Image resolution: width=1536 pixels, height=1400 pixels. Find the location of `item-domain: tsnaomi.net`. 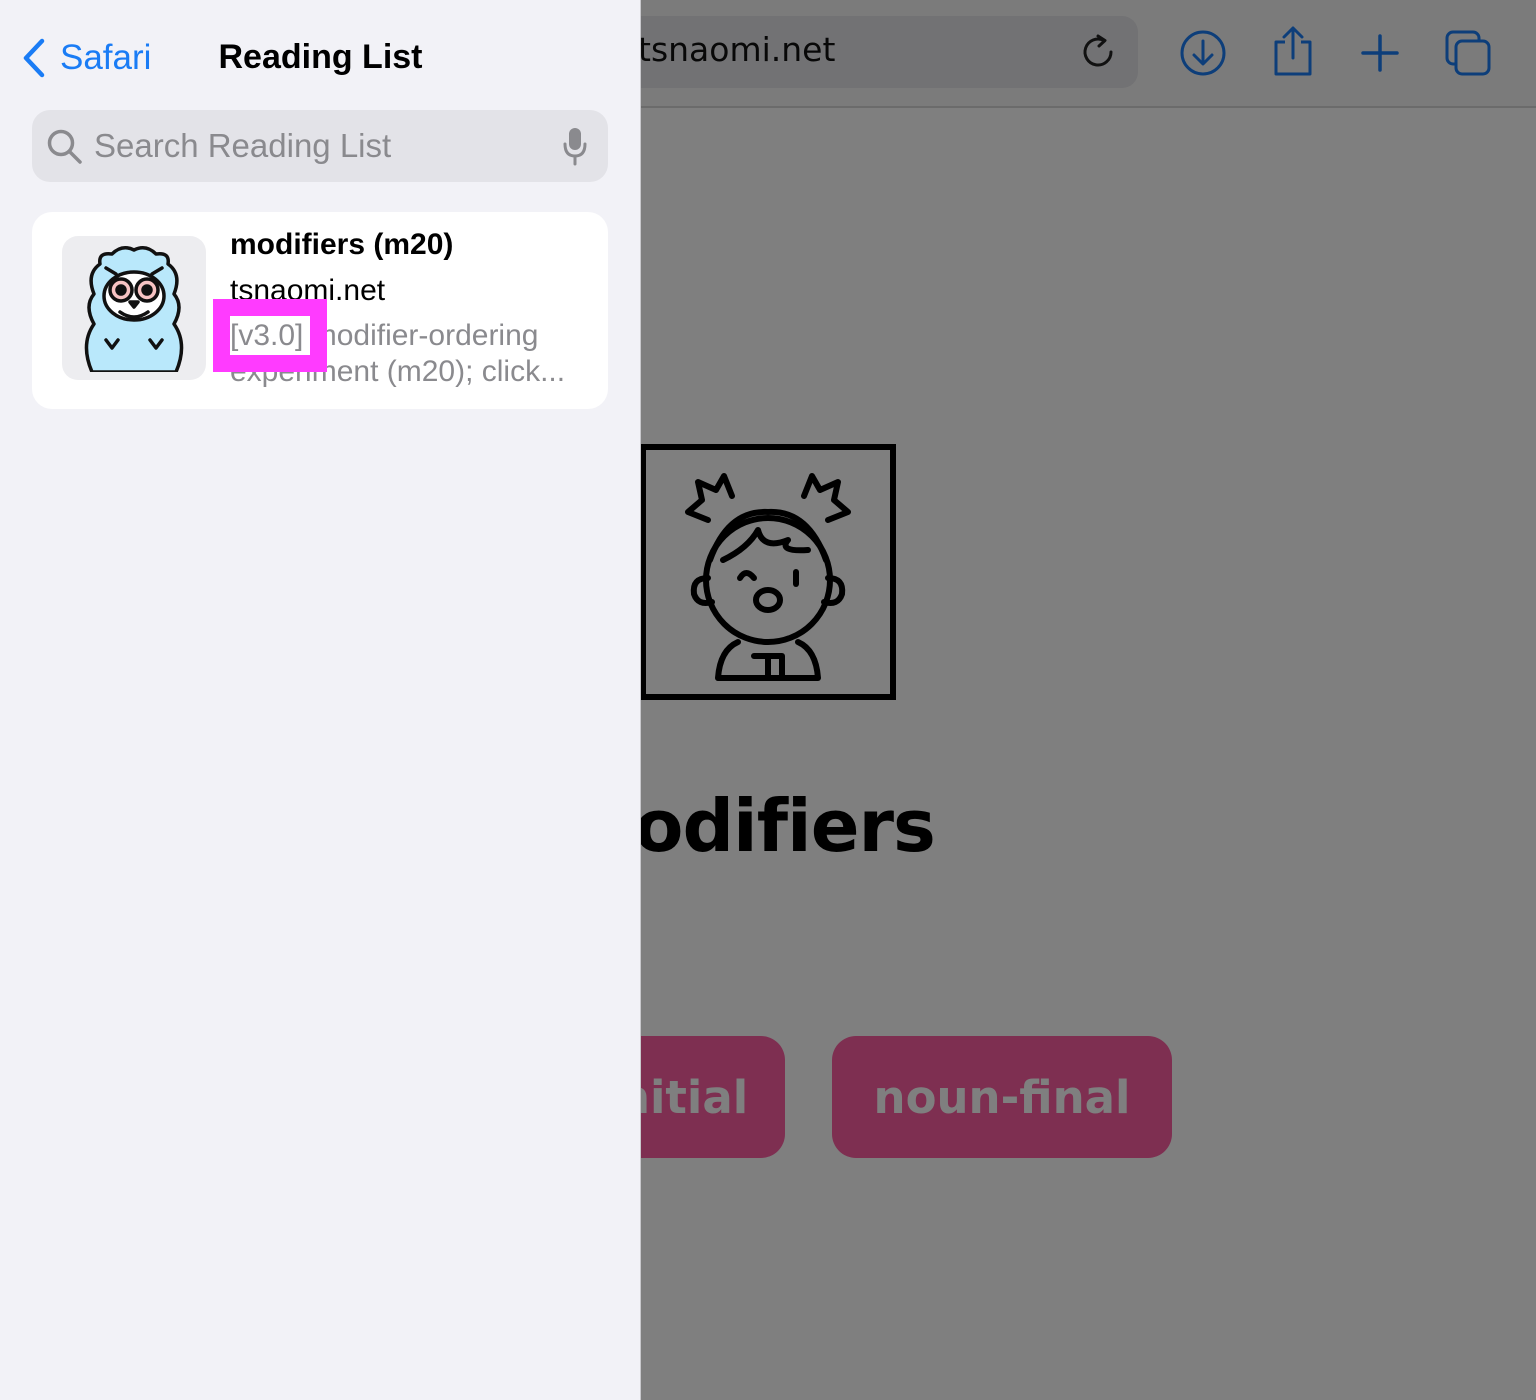

item-domain: tsnaomi.net is located at coordinates (308, 290).